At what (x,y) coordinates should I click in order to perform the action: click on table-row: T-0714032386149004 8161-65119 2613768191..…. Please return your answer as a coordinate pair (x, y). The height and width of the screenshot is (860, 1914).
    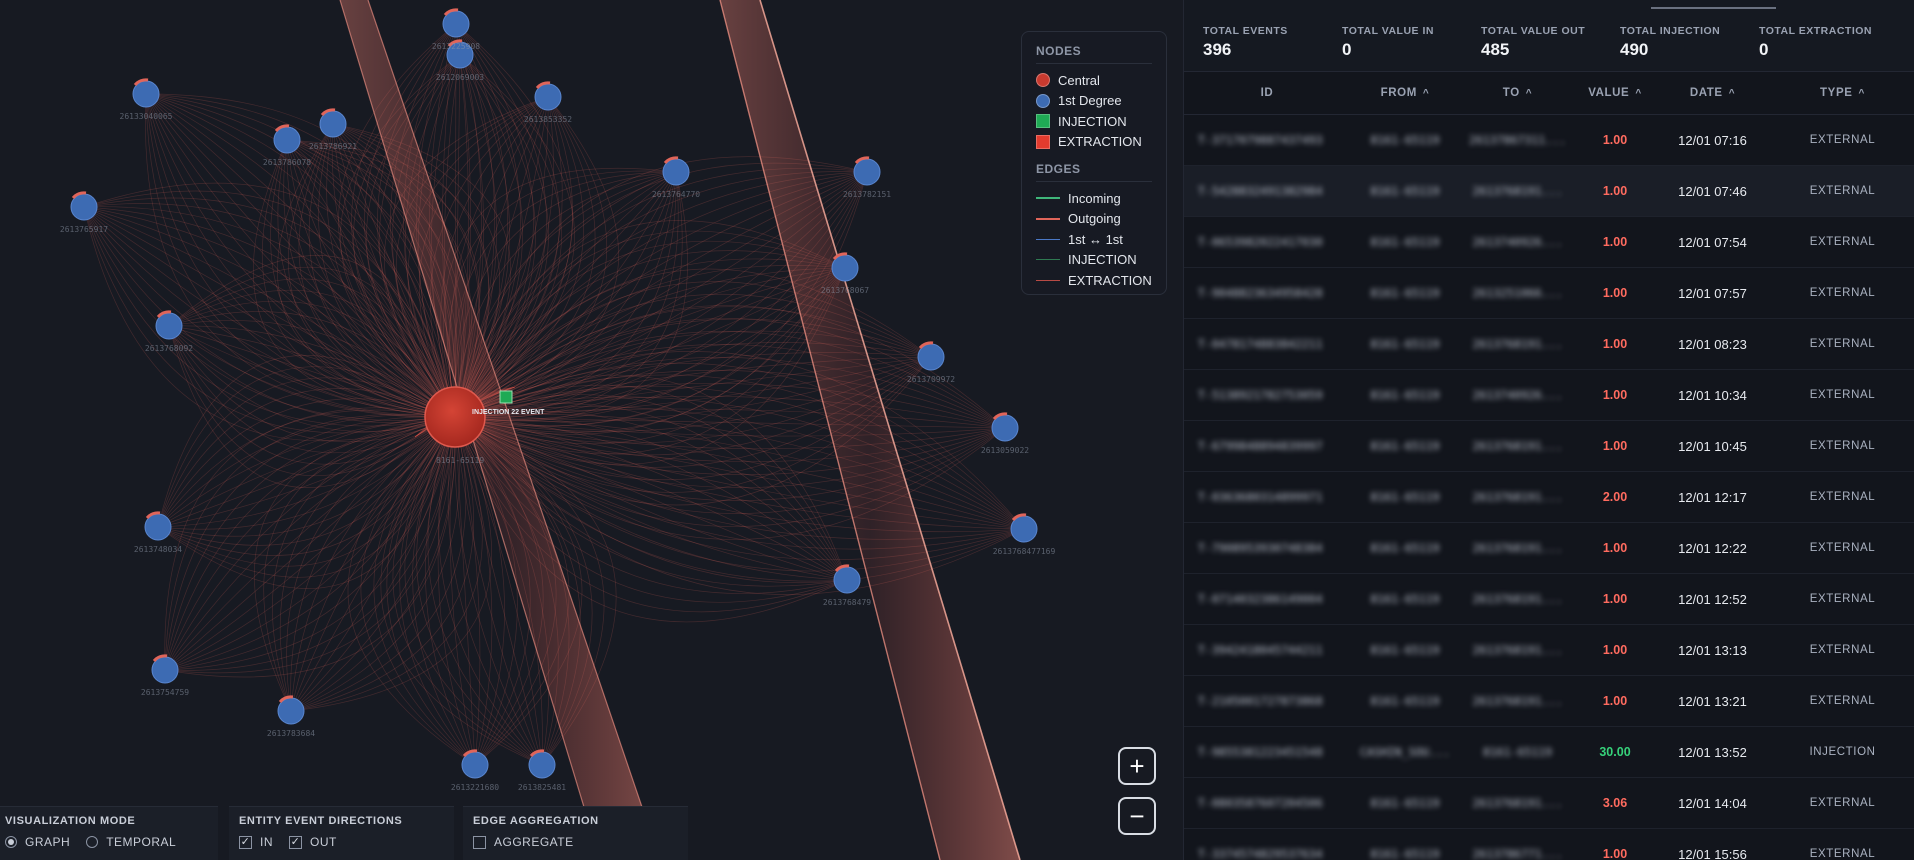
    Looking at the image, I should click on (1549, 599).